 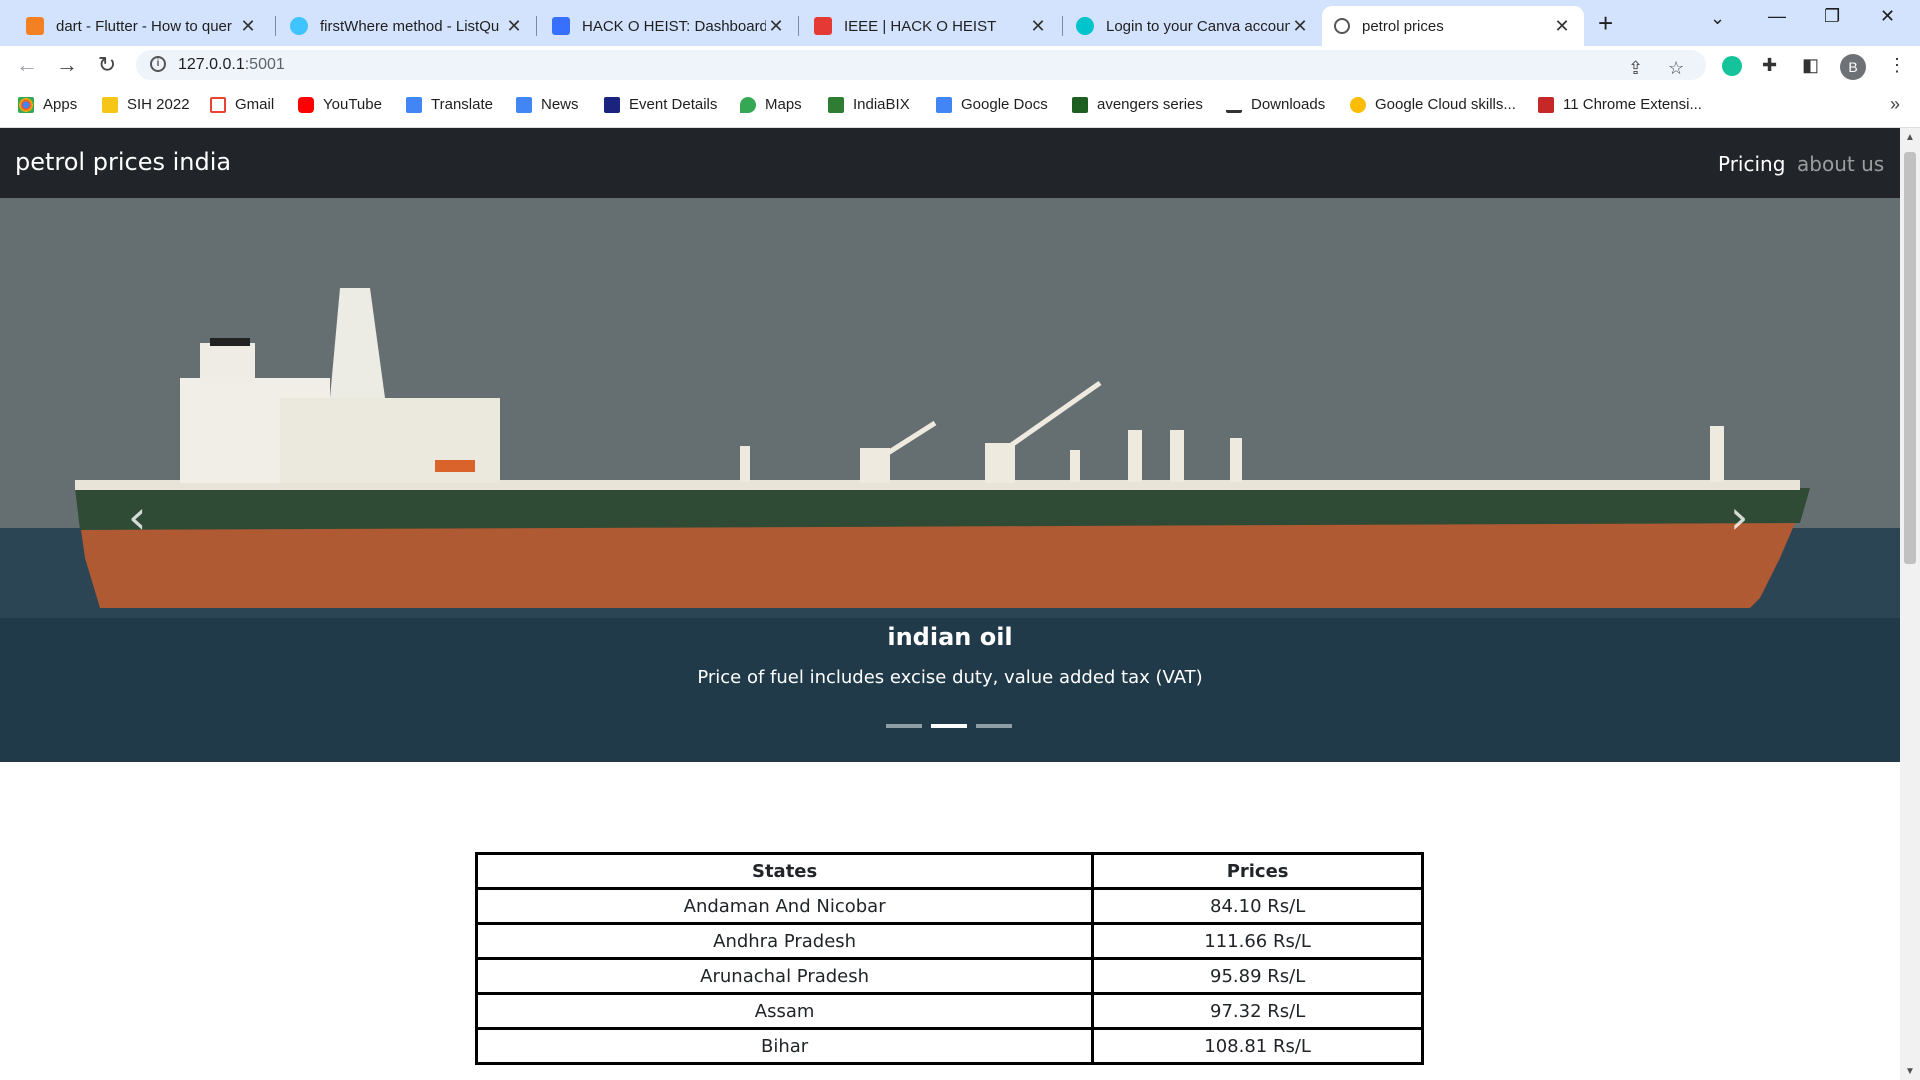 What do you see at coordinates (1732, 66) in the screenshot?
I see `grammarly-extension-icon` at bounding box center [1732, 66].